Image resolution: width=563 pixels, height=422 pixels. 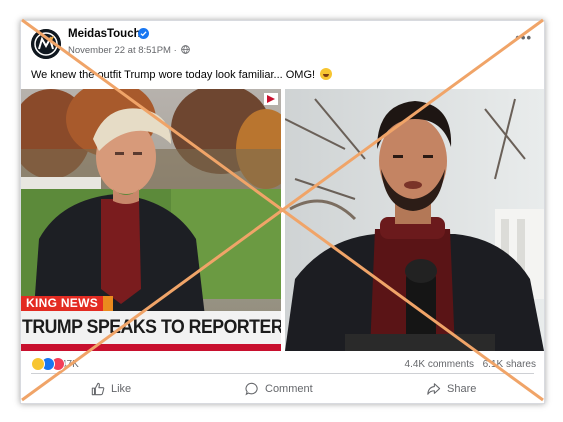 What do you see at coordinates (434, 389) in the screenshot?
I see `share-arrow-icon` at bounding box center [434, 389].